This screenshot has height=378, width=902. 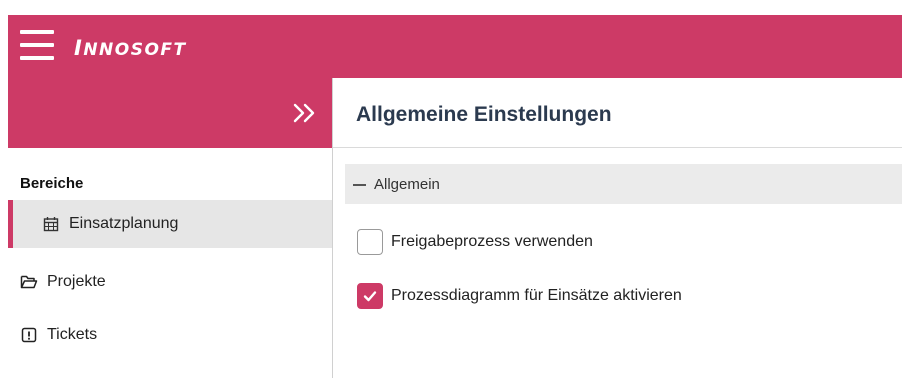 What do you see at coordinates (304, 113) in the screenshot?
I see `double-chevron-right-icon` at bounding box center [304, 113].